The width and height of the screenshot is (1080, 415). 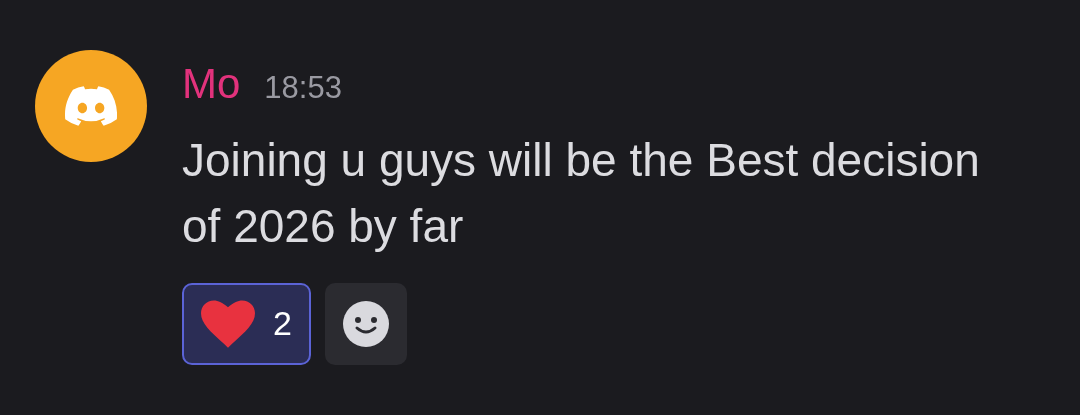 I want to click on timestamp: 18:53, so click(x=303, y=88).